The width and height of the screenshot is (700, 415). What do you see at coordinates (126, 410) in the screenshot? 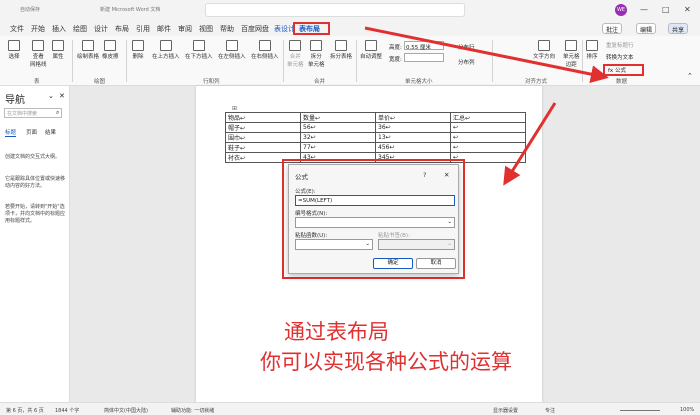
I see `language-indicator: 简体中文(中国大陆)` at bounding box center [126, 410].